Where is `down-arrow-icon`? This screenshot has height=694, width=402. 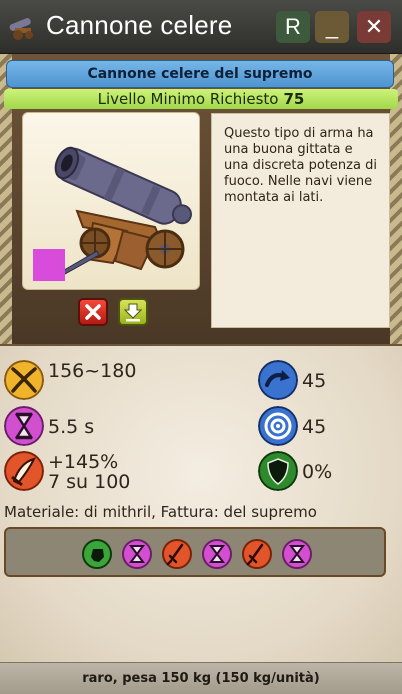
down-arrow-icon is located at coordinates (133, 312).